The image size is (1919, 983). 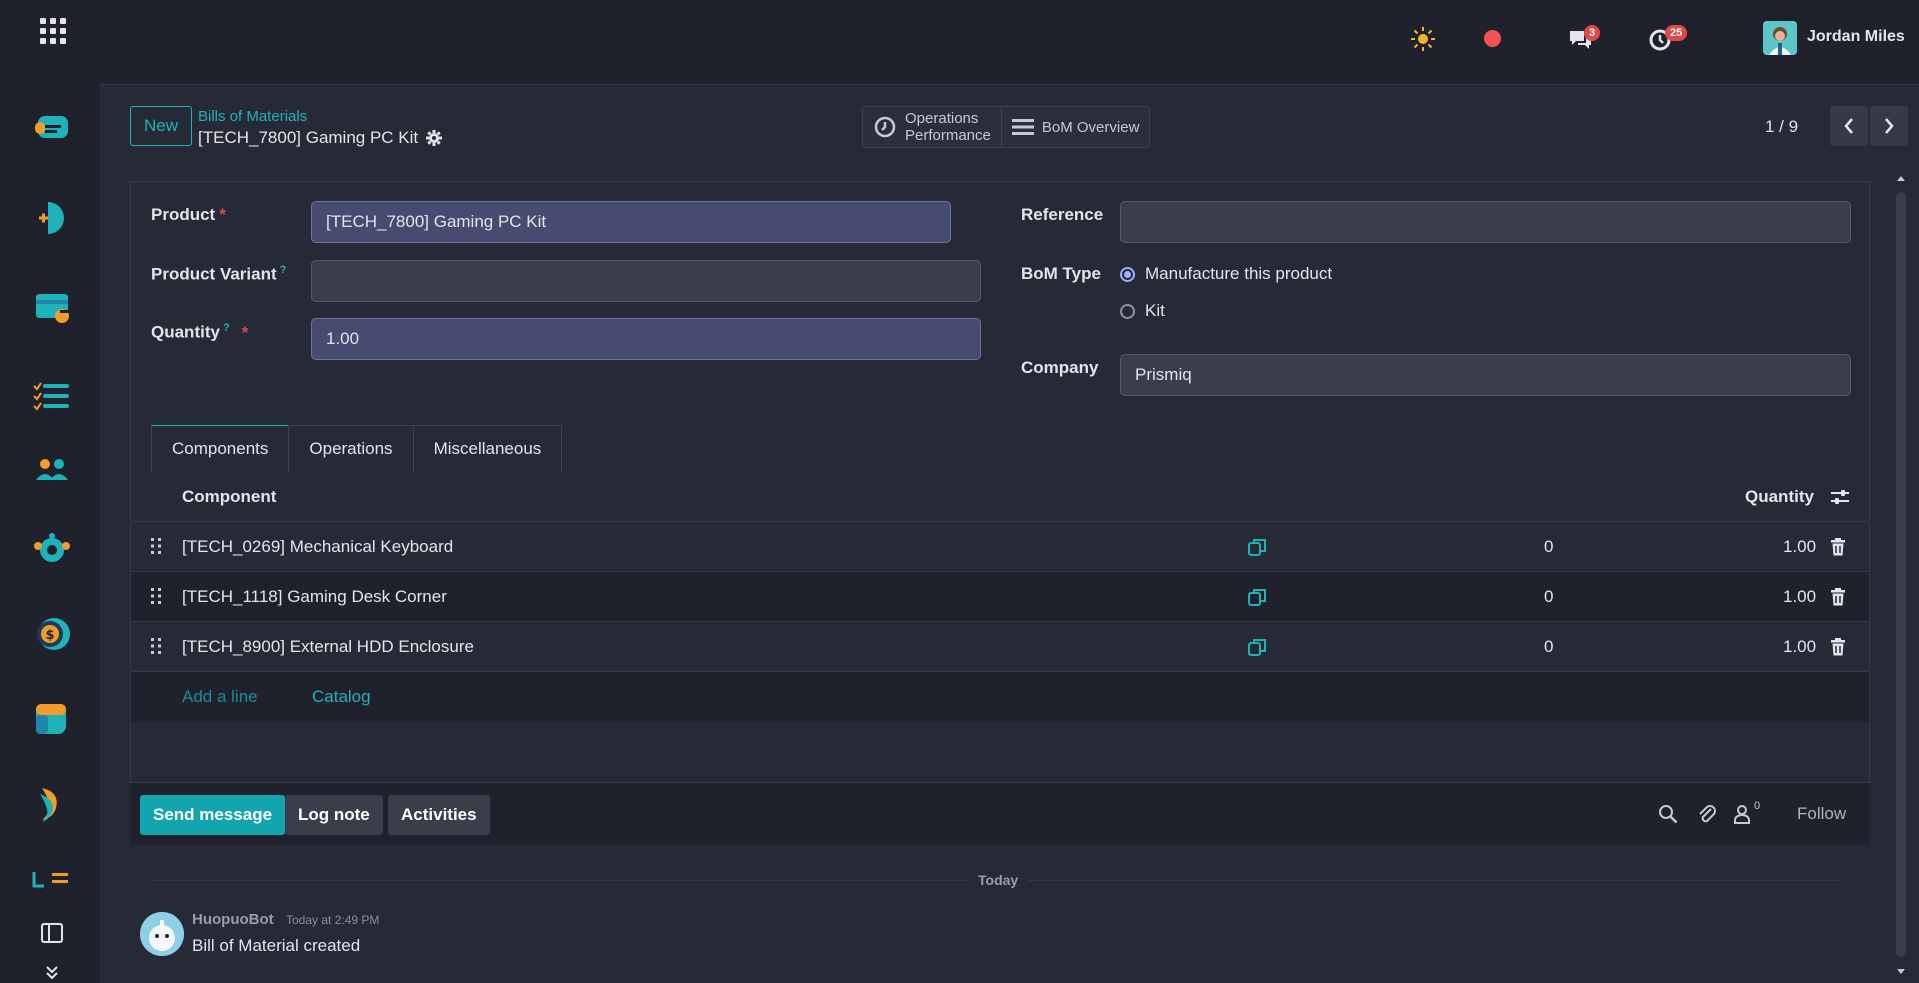 I want to click on pager-previous-button, so click(x=1849, y=126).